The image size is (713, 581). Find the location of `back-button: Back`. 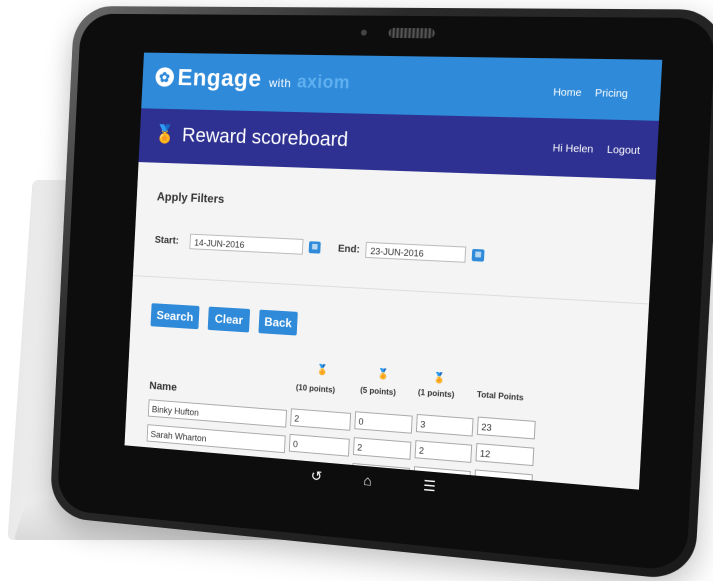

back-button: Back is located at coordinates (278, 322).